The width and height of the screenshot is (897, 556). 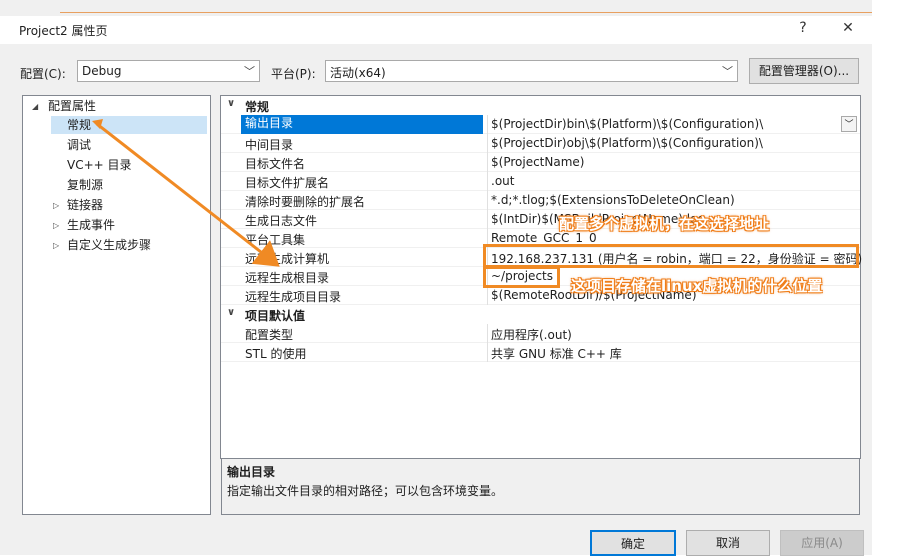 I want to click on highlight-box-remote-machine, so click(x=671, y=256).